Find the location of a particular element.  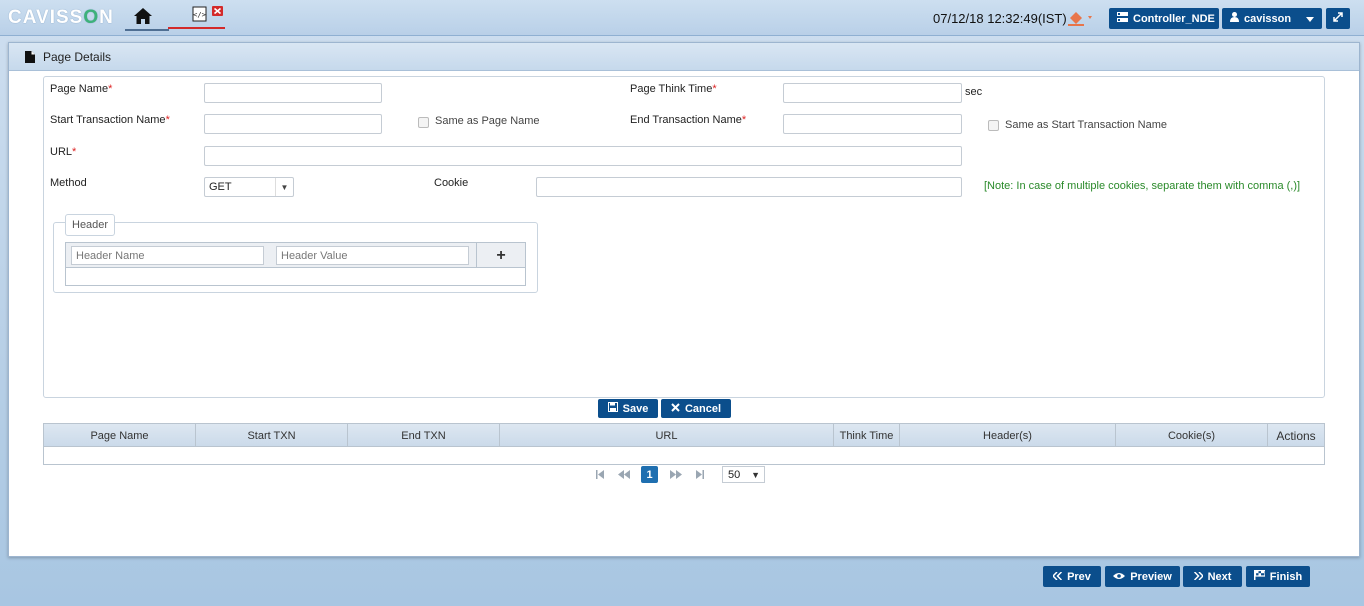

finish-button: Finish is located at coordinates (1278, 576).